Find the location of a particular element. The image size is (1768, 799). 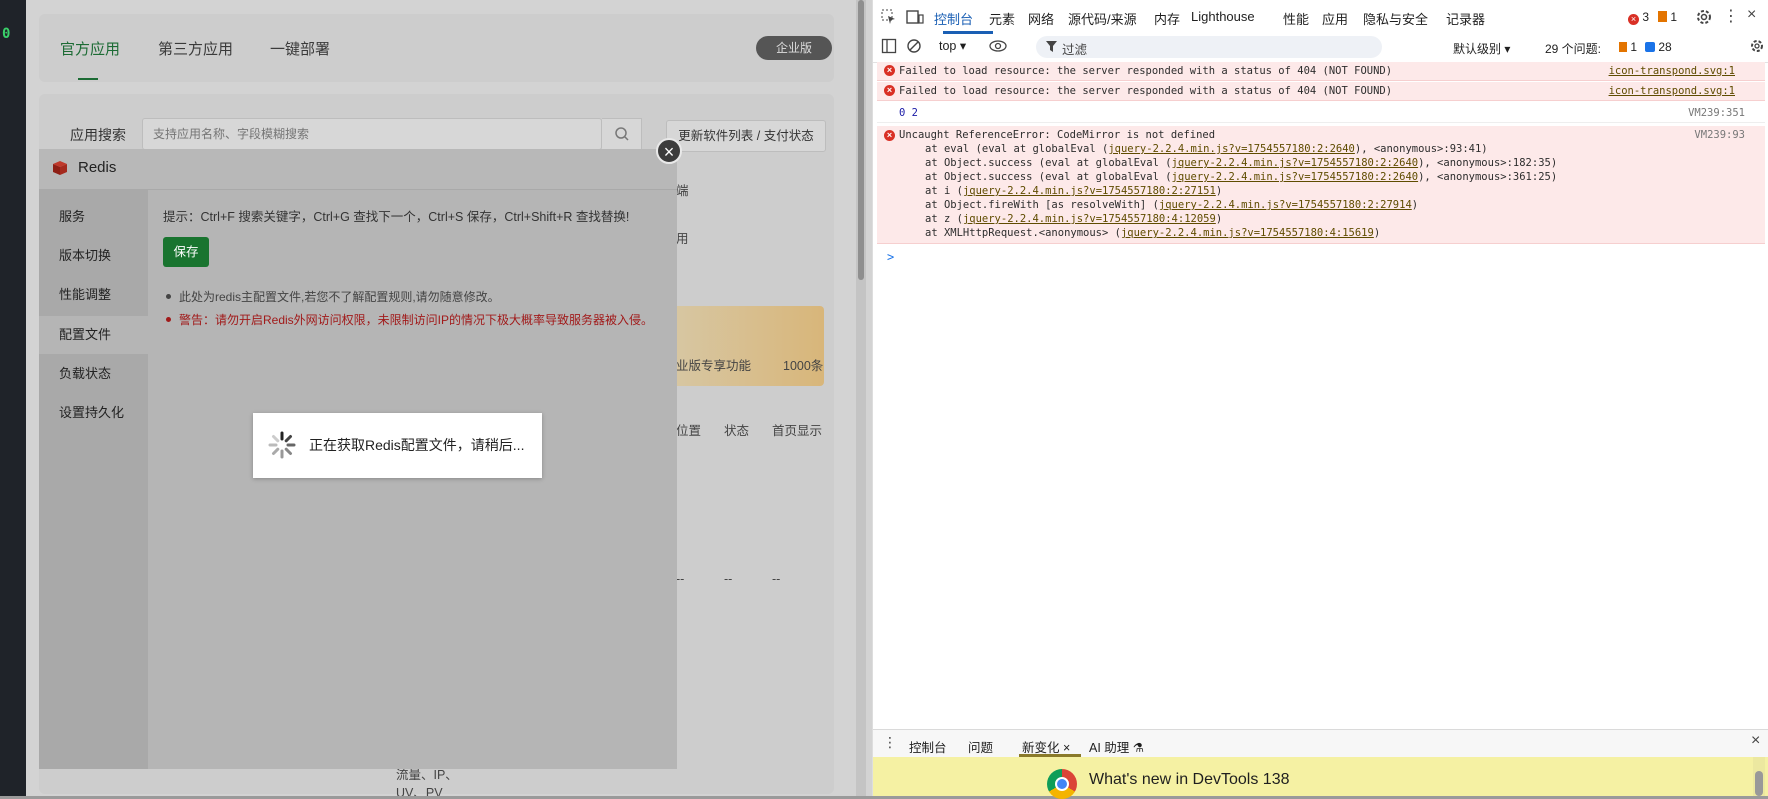

drawer-tab-label: AI 助理 is located at coordinates (1109, 748).